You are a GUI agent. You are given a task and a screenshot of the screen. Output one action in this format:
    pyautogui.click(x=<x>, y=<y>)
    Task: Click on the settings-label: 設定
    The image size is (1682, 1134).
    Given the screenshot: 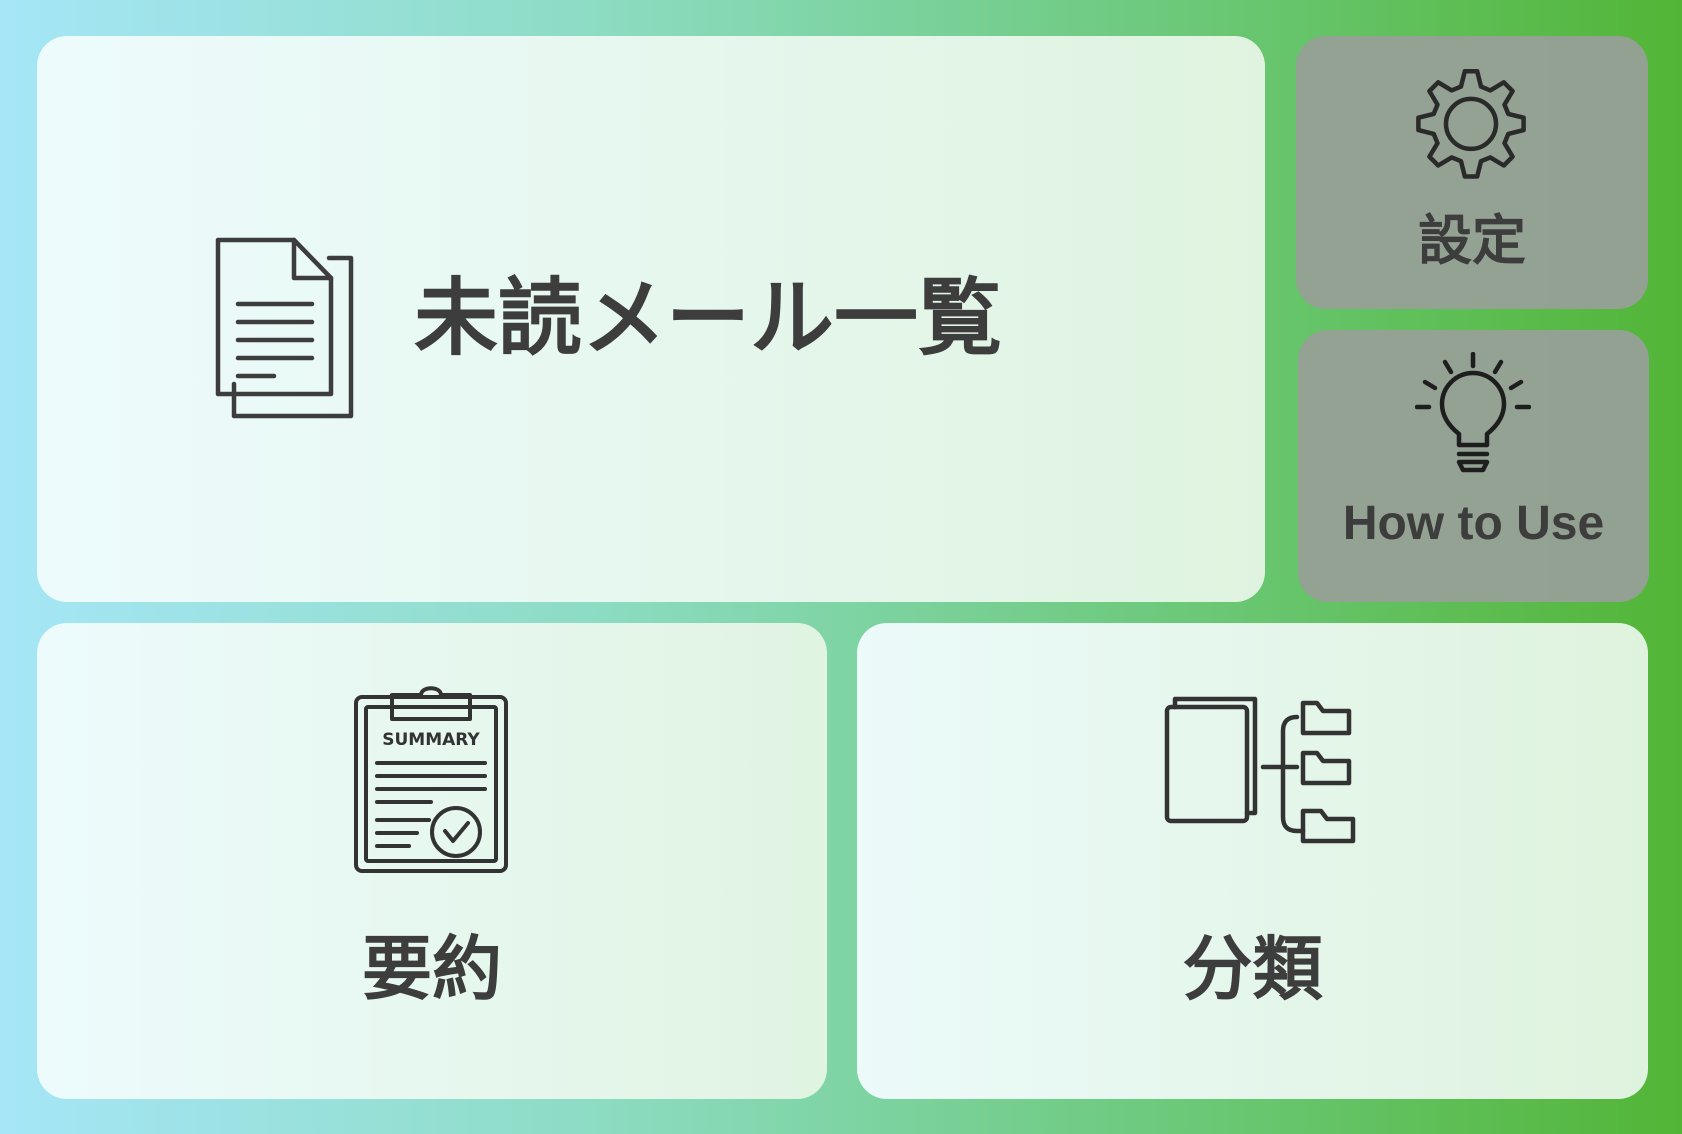 What is the action you would take?
    pyautogui.click(x=1472, y=240)
    